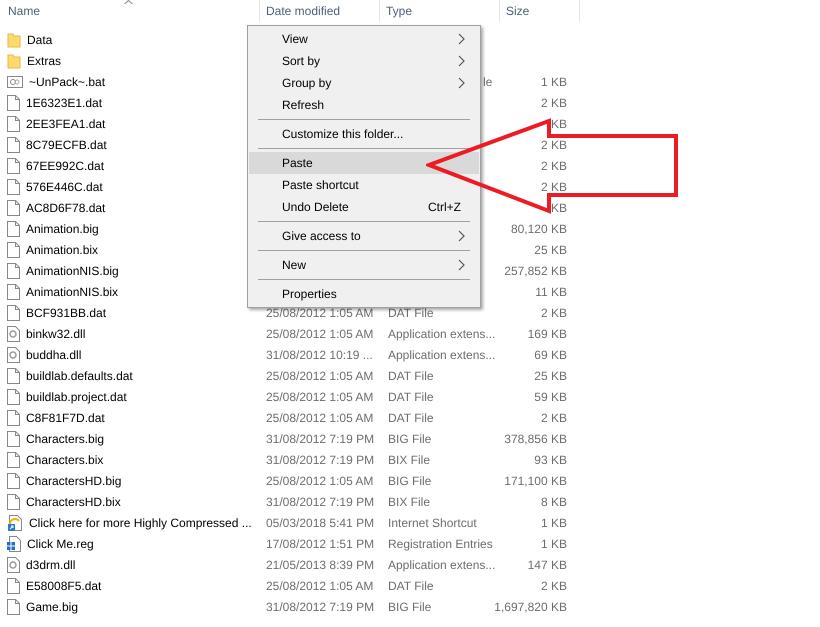 This screenshot has width=820, height=627. Describe the element at coordinates (535, 439) in the screenshot. I see `size-cell-text: 378,856 KB` at that location.